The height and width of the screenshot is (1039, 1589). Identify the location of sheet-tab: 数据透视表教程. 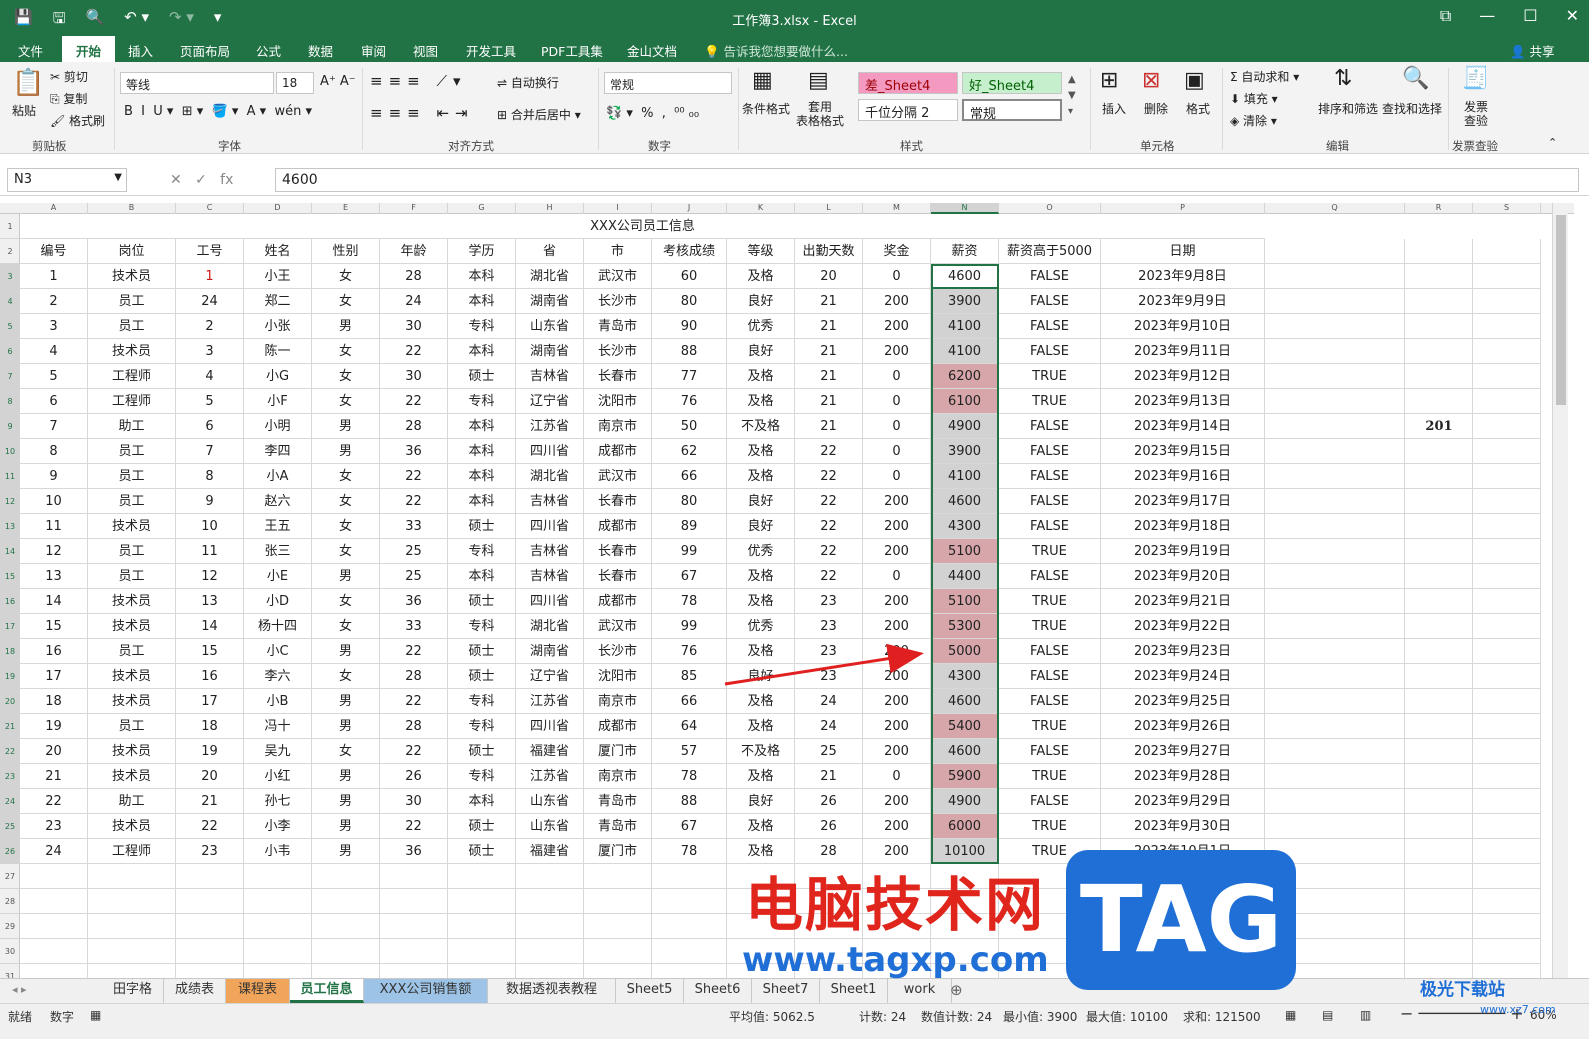
(552, 991).